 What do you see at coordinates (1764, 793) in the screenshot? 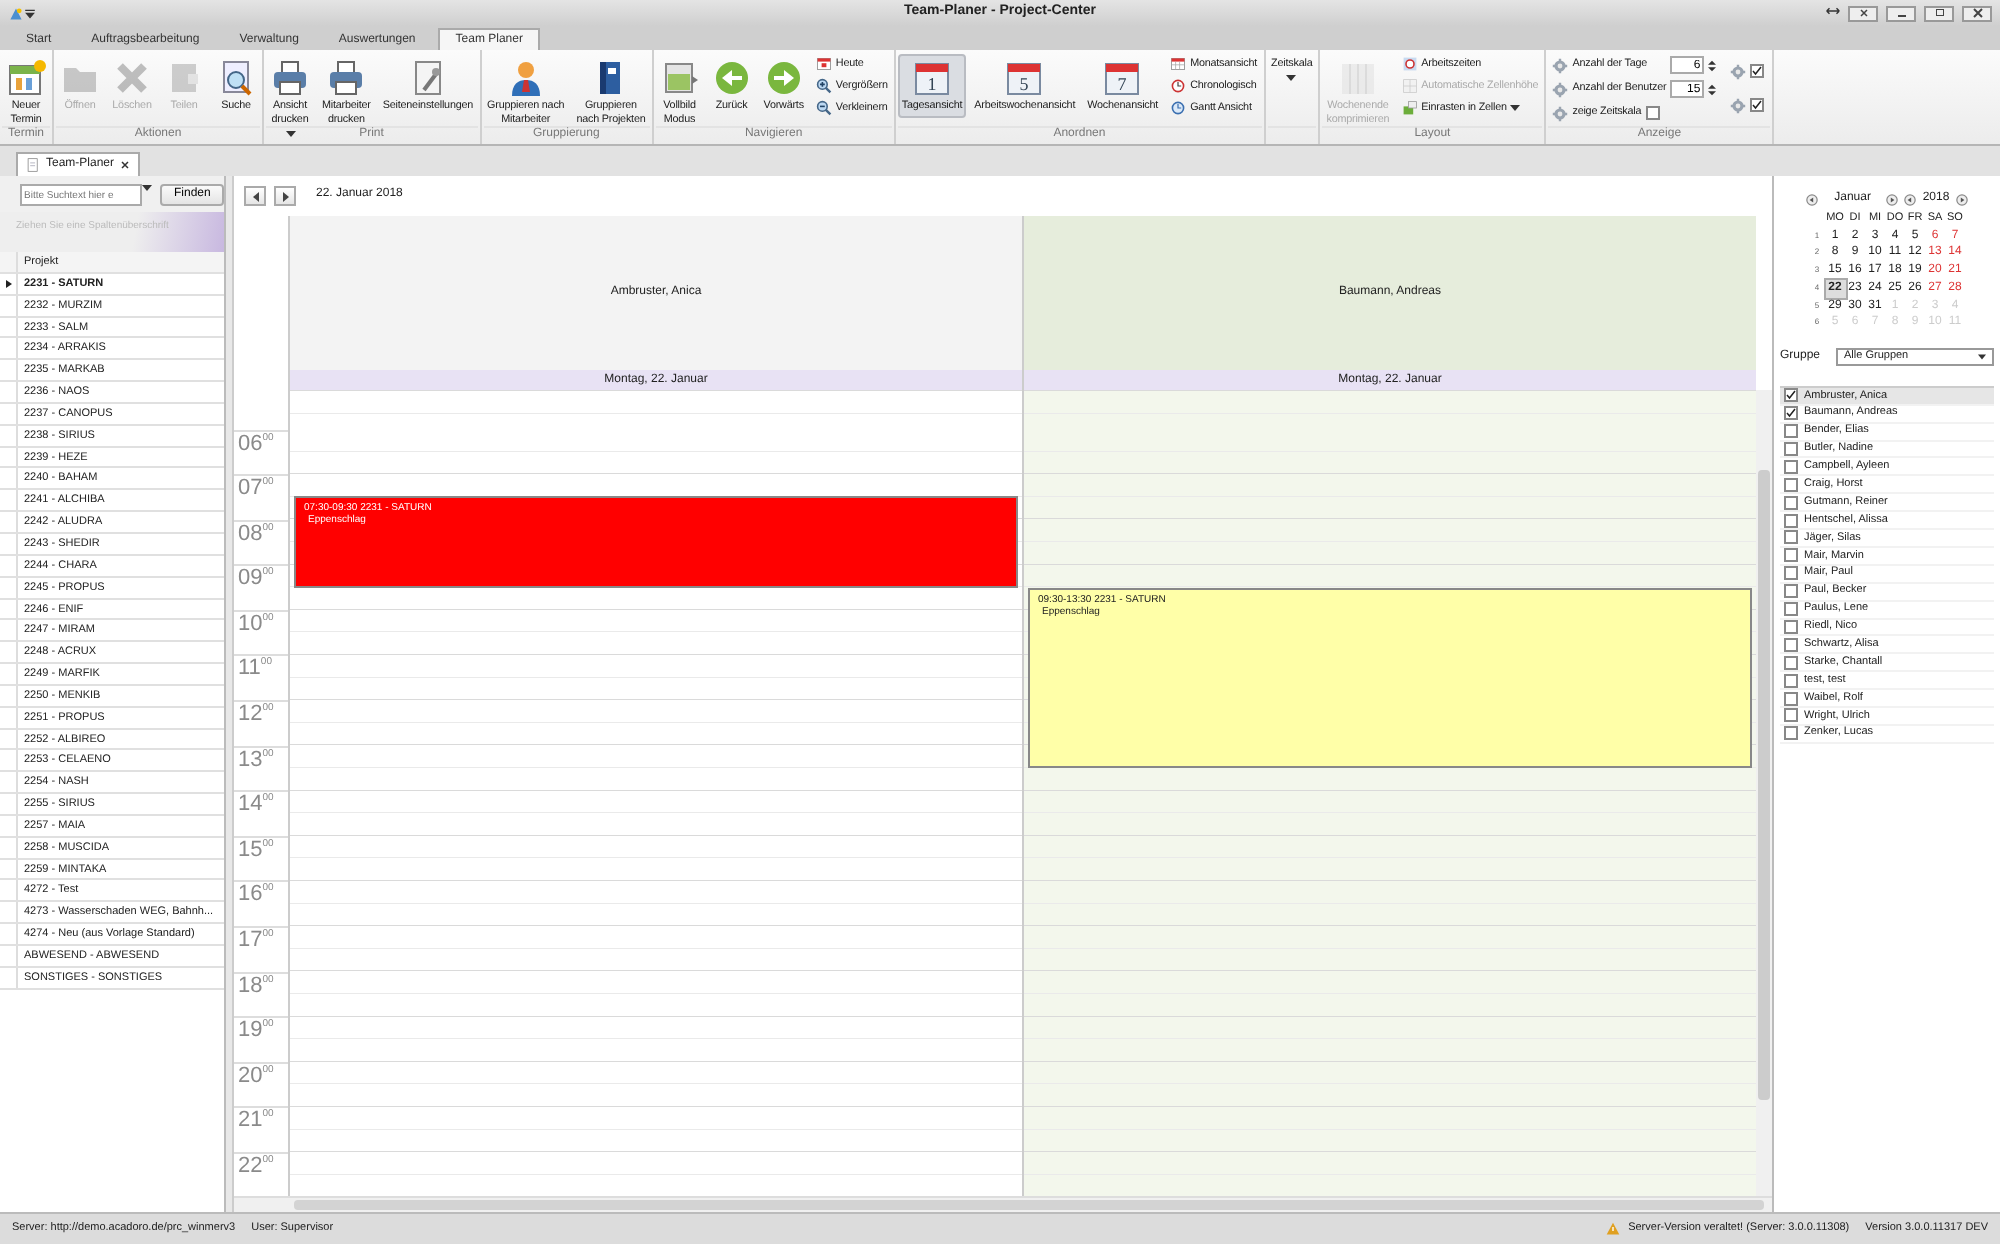
I see `vertical-scrollbar` at bounding box center [1764, 793].